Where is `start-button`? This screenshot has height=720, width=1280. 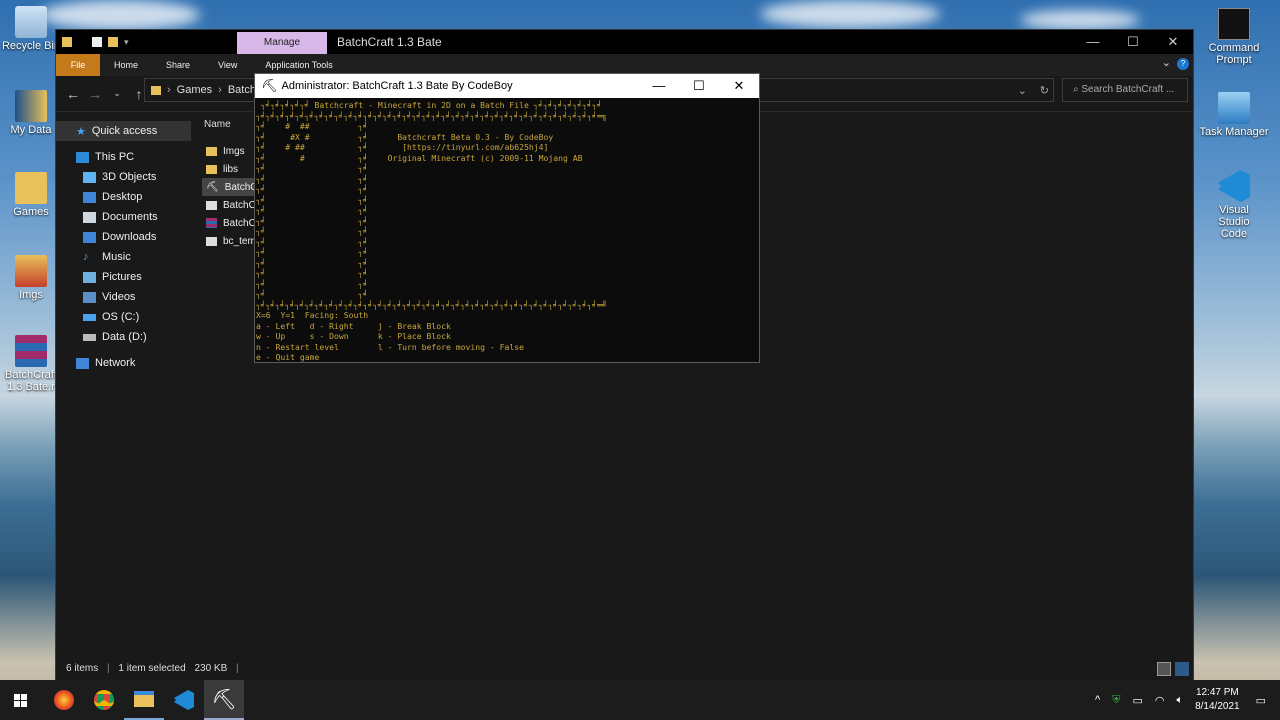 start-button is located at coordinates (20, 700).